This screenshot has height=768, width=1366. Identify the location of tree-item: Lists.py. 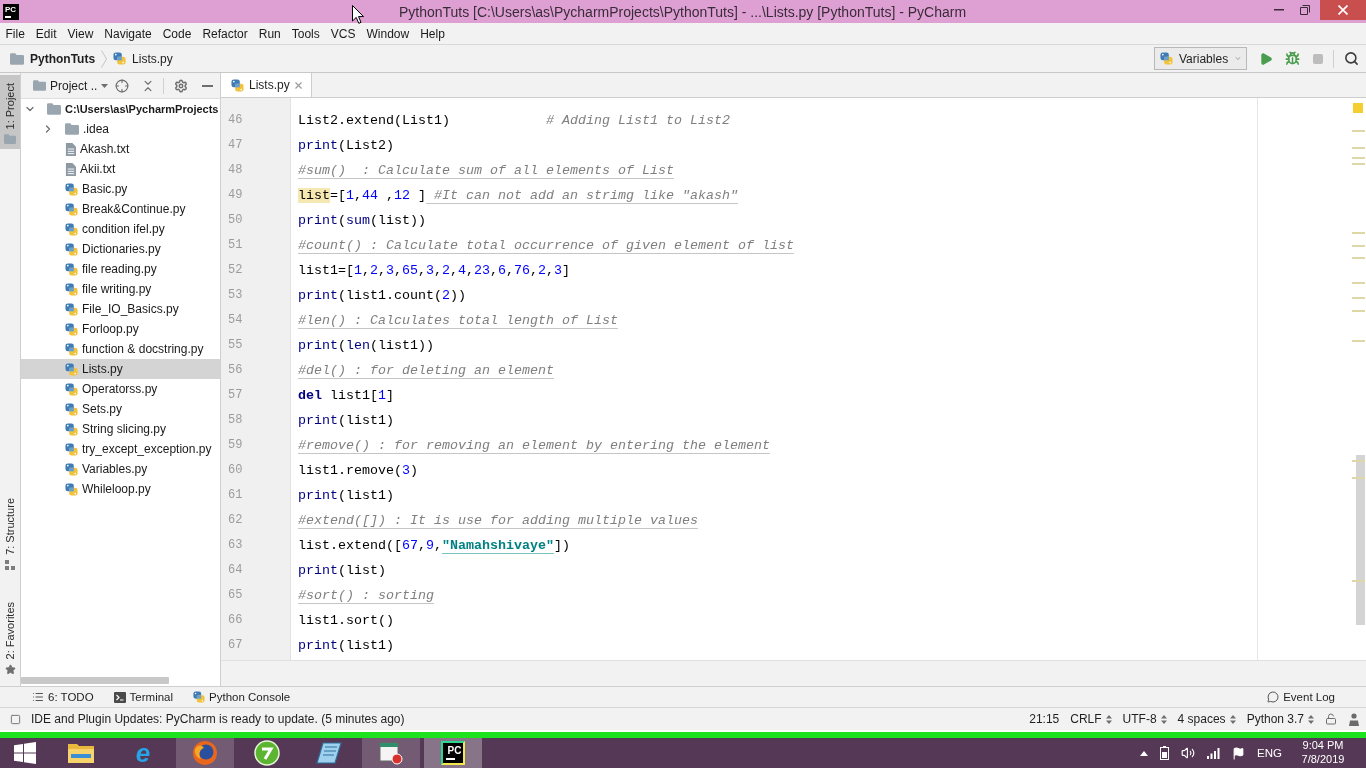
(120, 369).